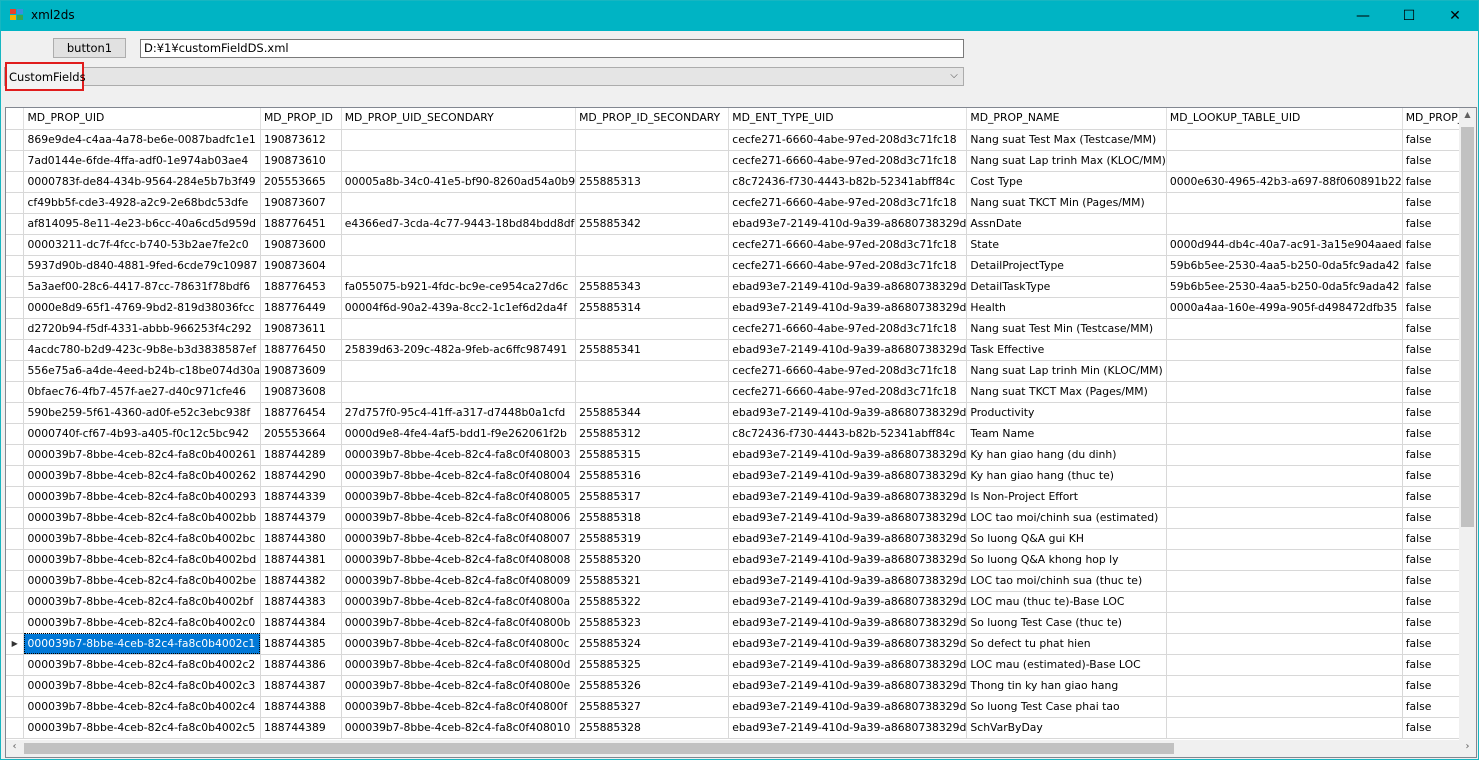  Describe the element at coordinates (301, 644) in the screenshot. I see `table-cell: 188744385` at that location.